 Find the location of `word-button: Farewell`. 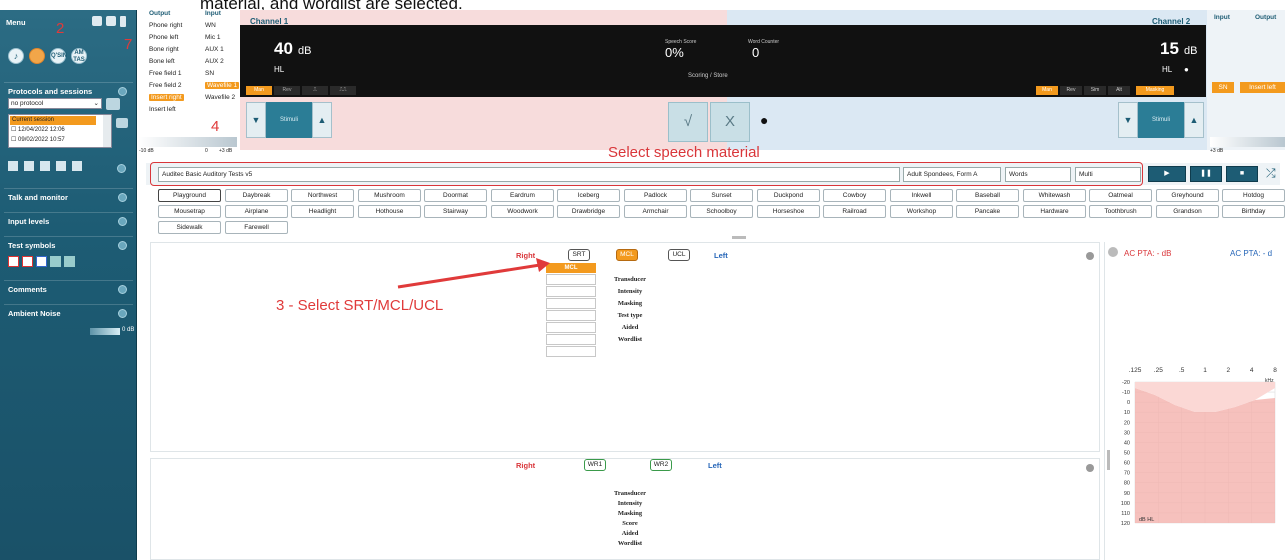

word-button: Farewell is located at coordinates (256, 227).